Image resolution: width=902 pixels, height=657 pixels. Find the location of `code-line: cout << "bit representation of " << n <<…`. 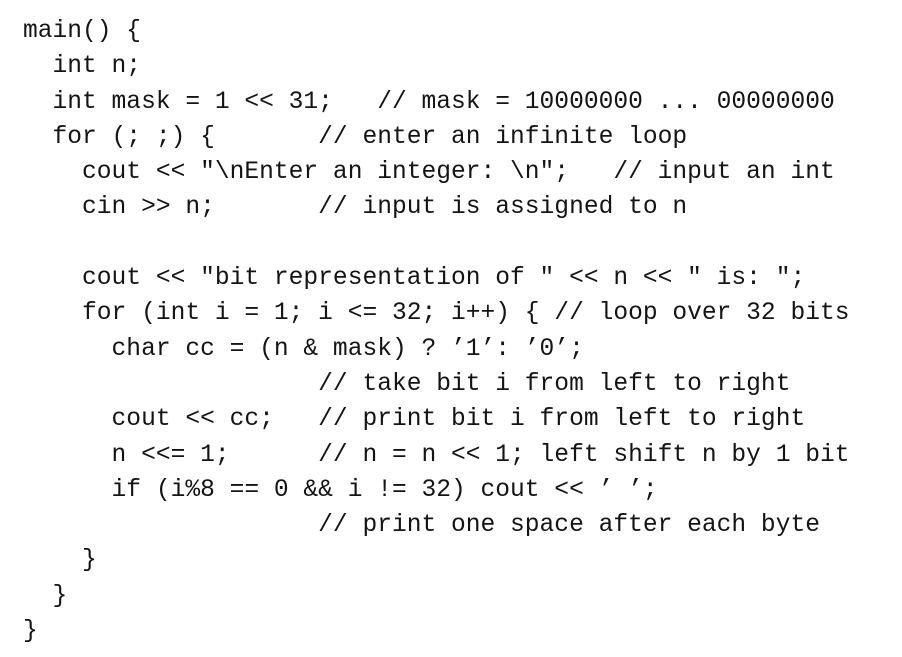

code-line: cout << "bit representation of " << n <<… is located at coordinates (414, 279).